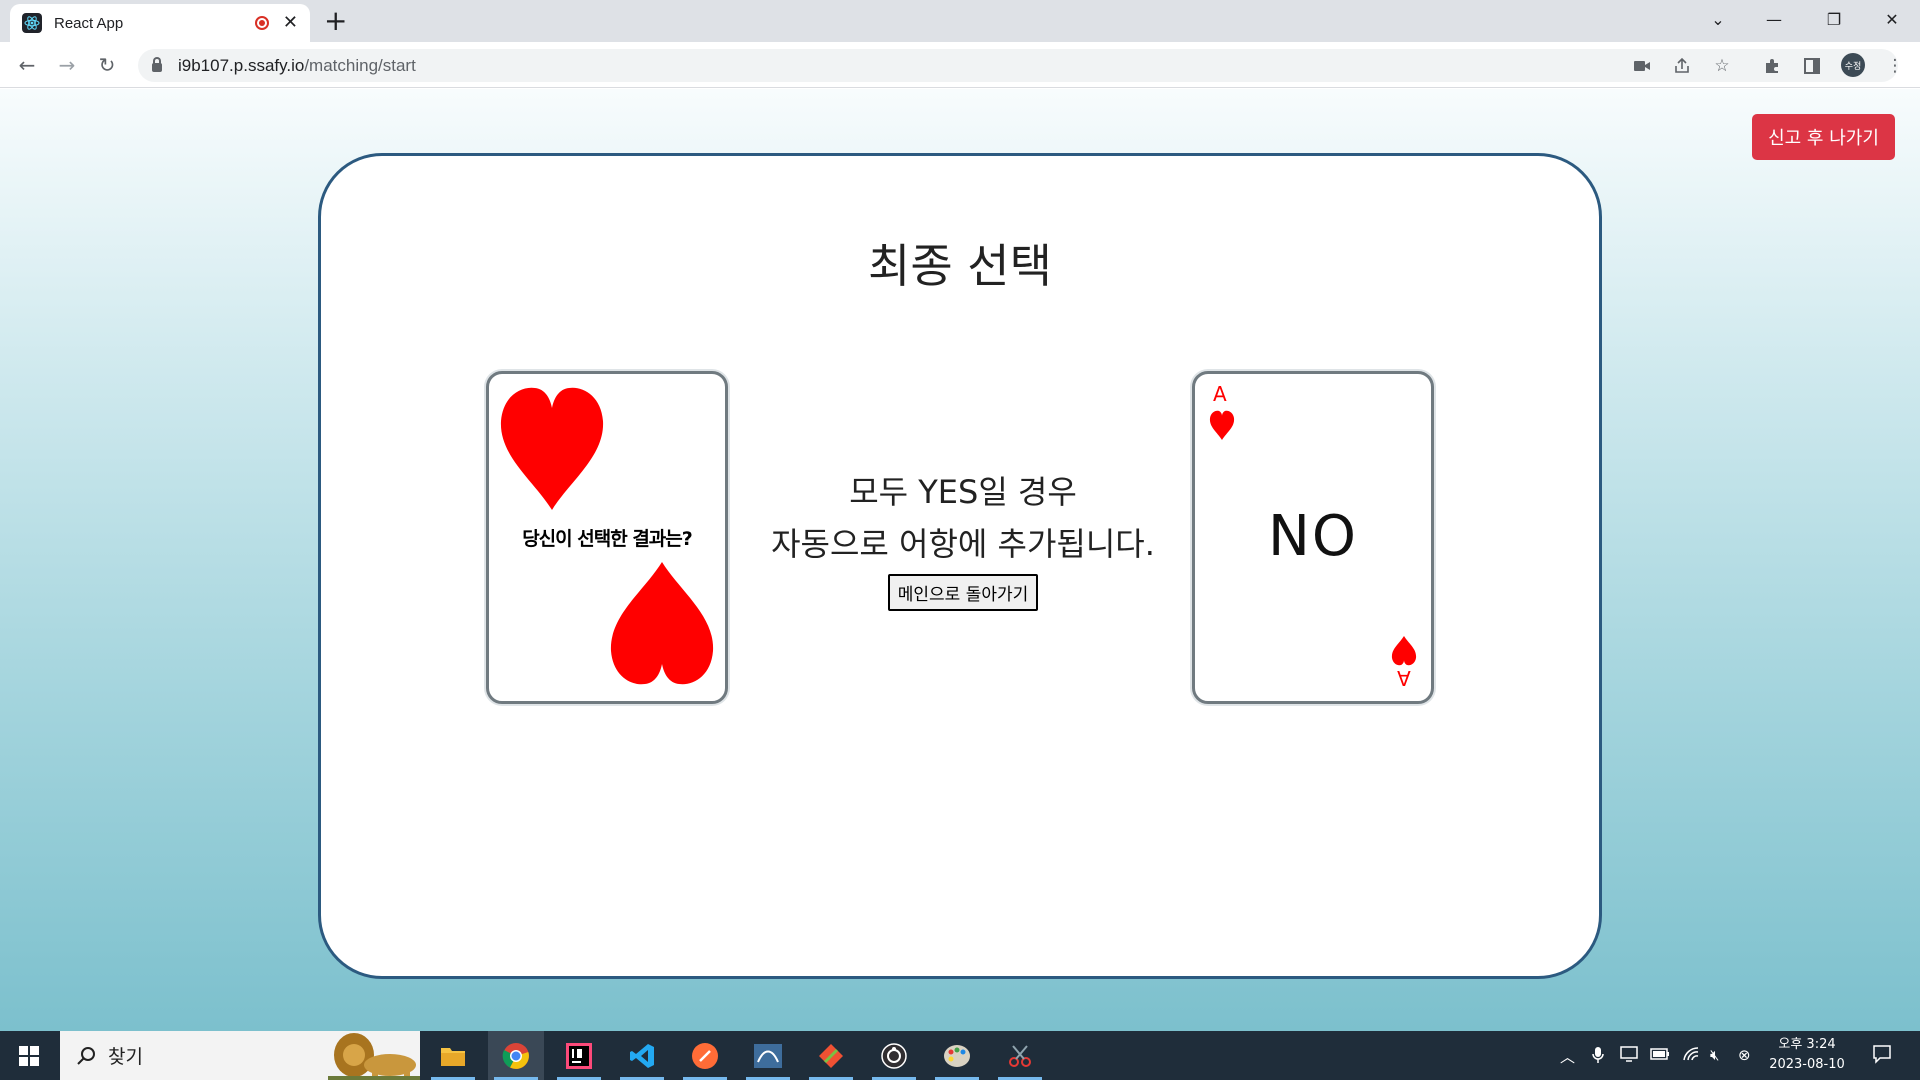  I want to click on folder-icon, so click(453, 1056).